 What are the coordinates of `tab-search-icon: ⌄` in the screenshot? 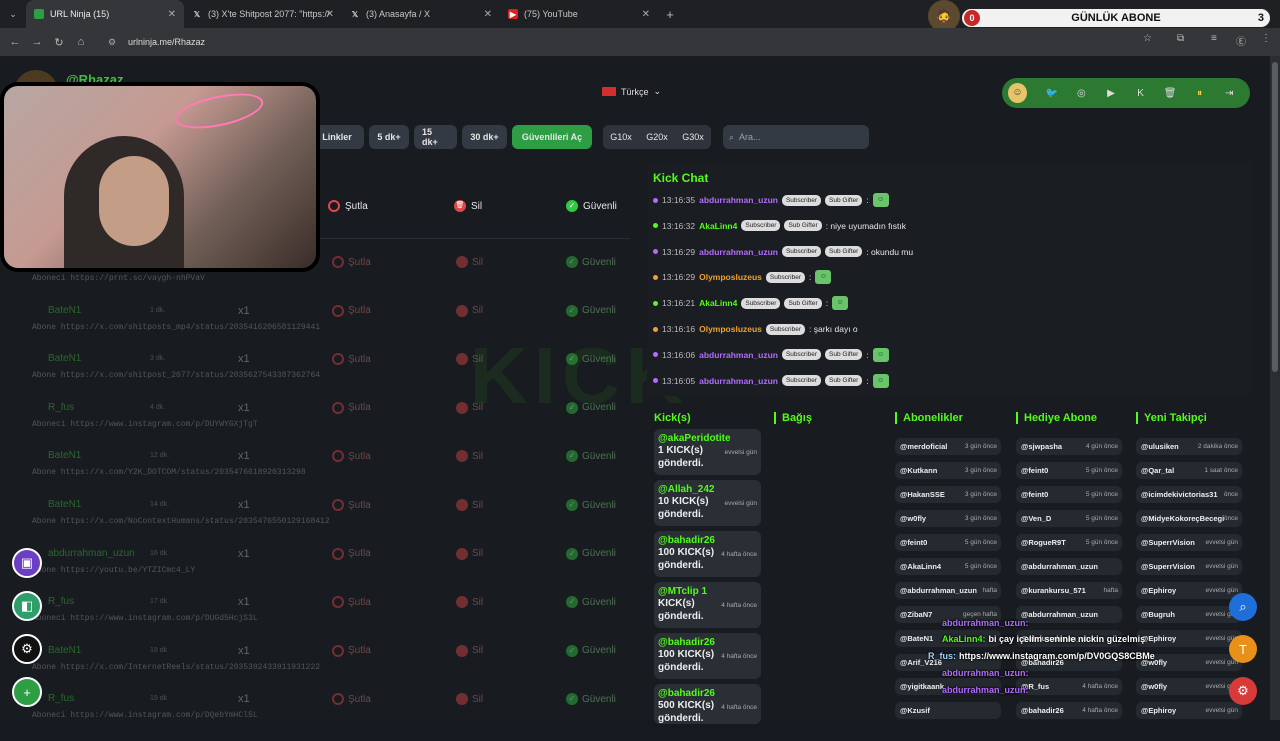 It's located at (13, 14).